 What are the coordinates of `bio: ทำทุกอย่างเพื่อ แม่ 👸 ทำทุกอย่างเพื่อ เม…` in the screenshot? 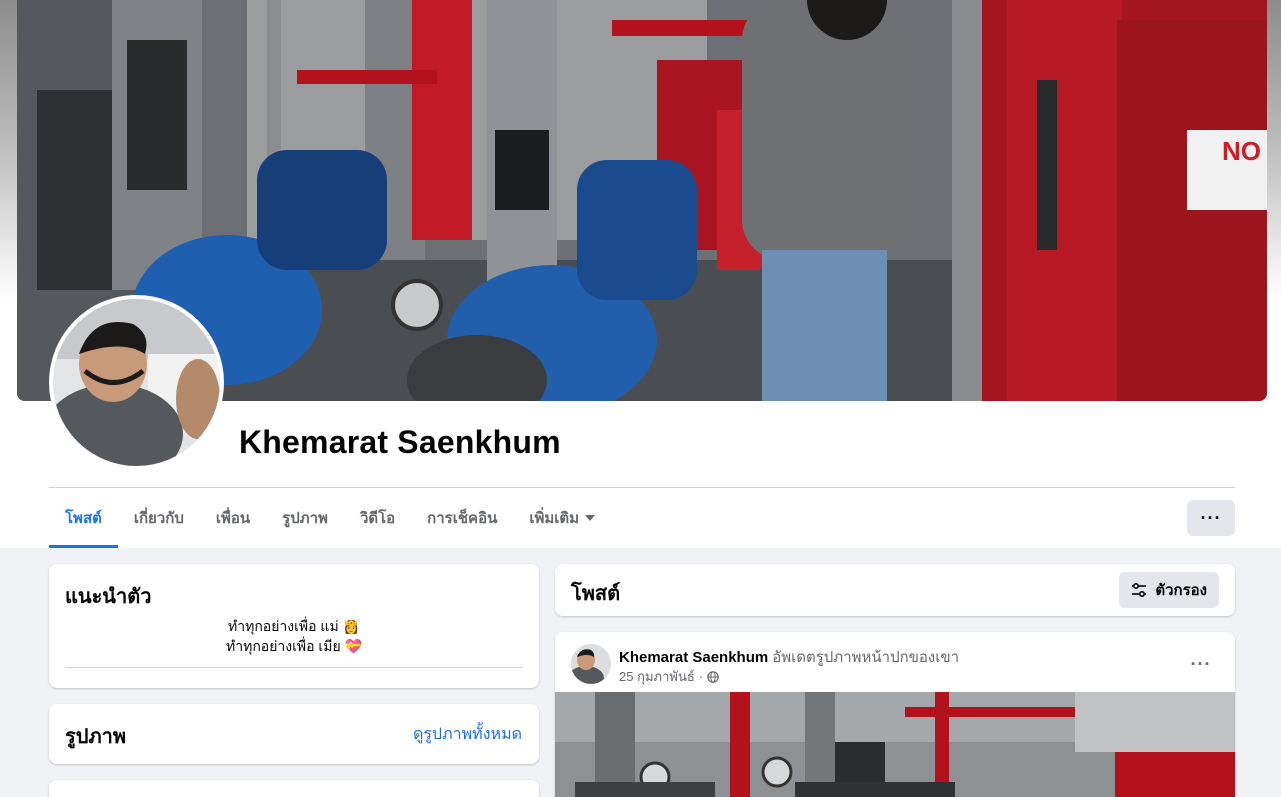 It's located at (294, 636).